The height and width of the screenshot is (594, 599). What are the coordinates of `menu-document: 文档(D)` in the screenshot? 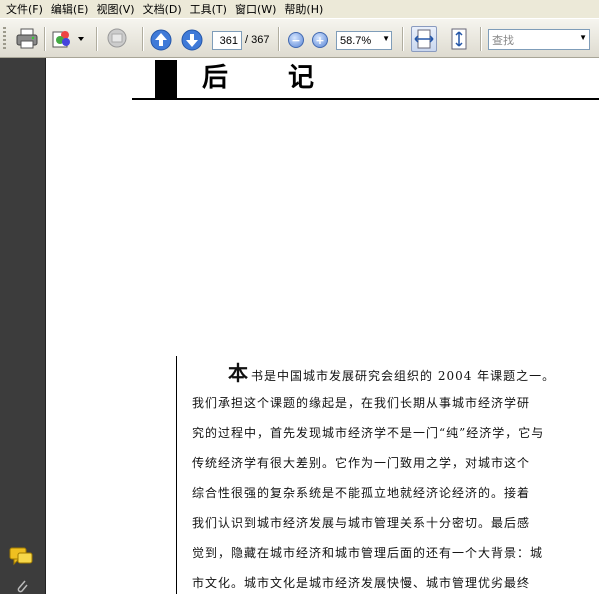 It's located at (164, 9).